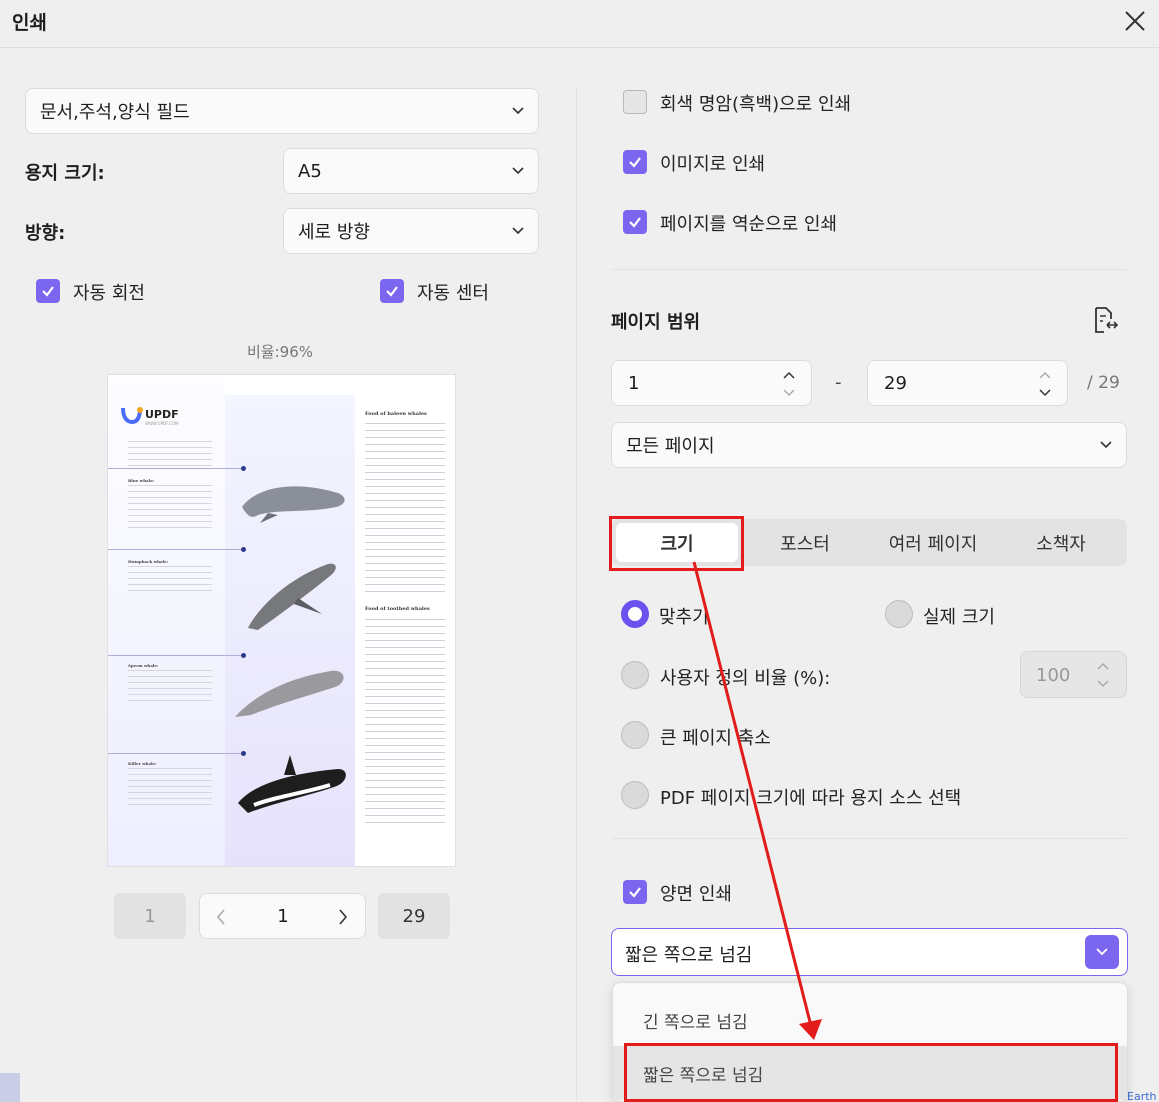 This screenshot has width=1159, height=1102. I want to click on background-window-fragment, so click(10, 1087).